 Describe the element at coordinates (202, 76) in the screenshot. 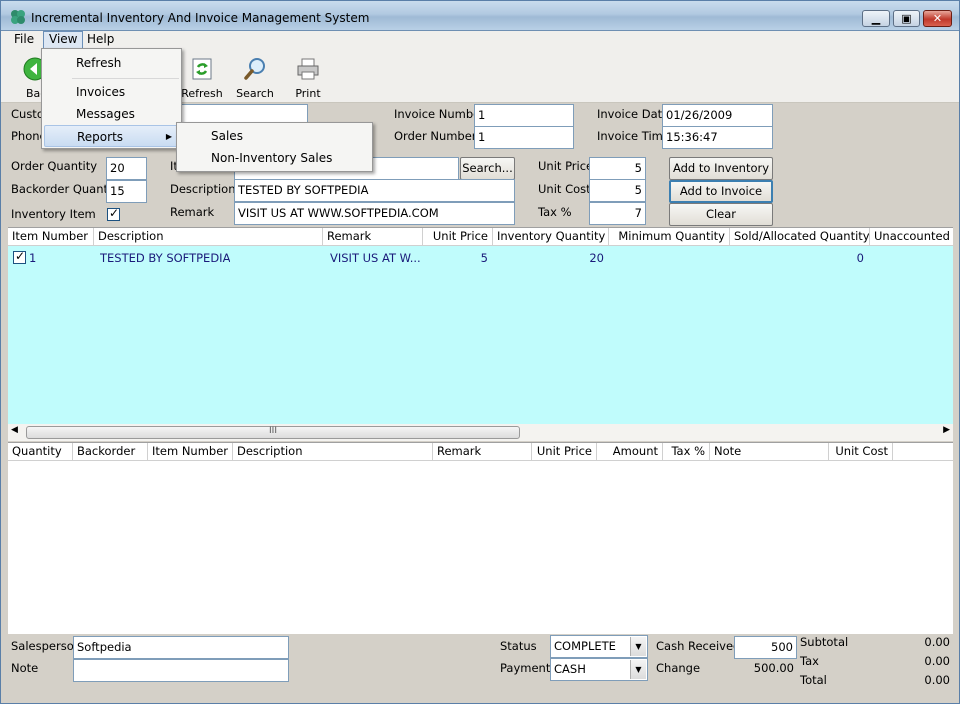

I see `refresh-button: Refresh` at that location.